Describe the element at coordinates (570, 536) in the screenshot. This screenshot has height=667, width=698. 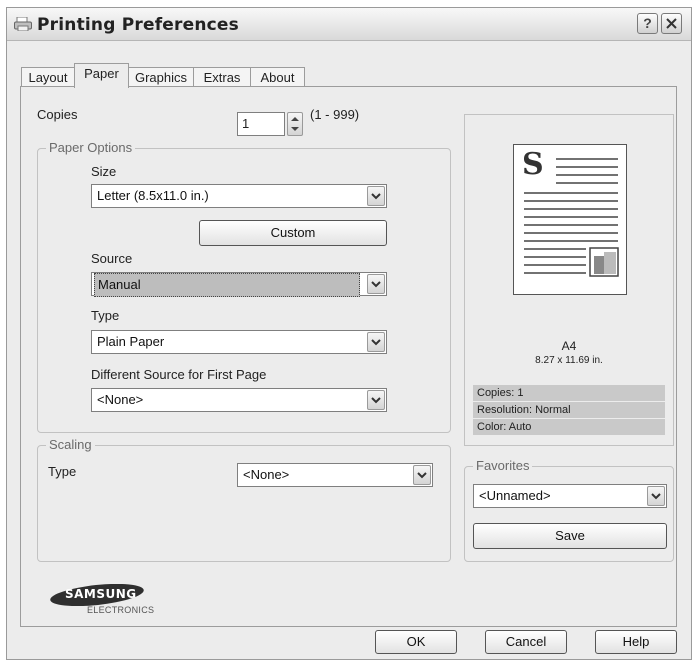
I see `save-button: Save` at that location.